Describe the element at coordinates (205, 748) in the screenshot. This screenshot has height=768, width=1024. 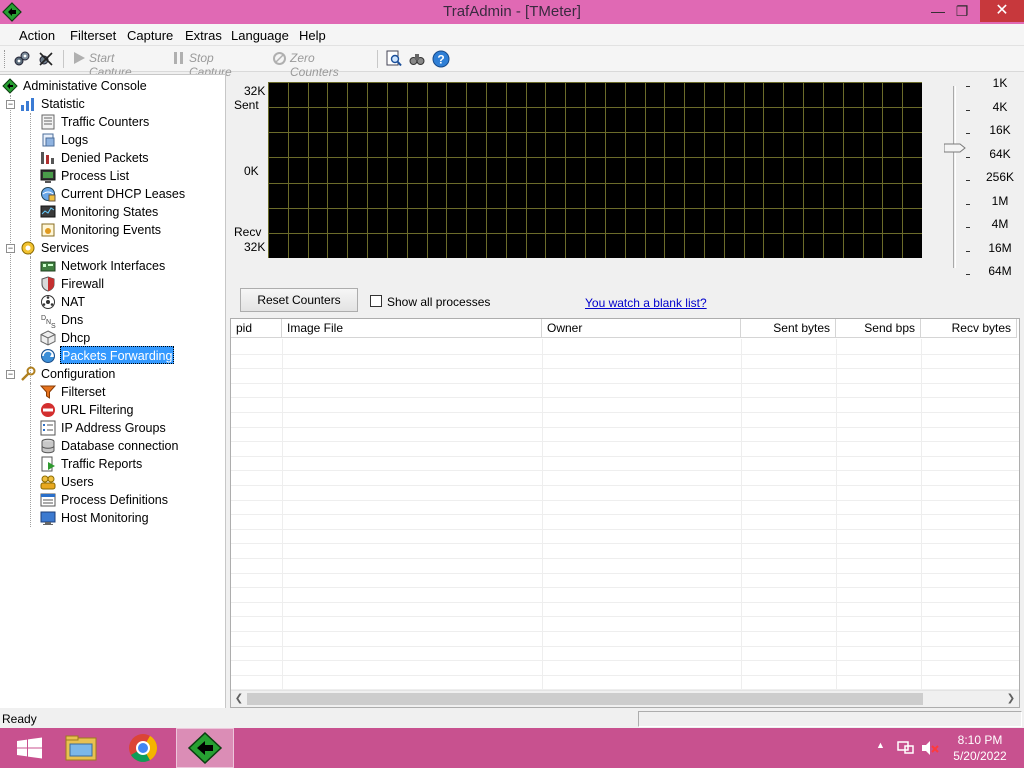
I see `trafadmin-taskbar-button` at that location.